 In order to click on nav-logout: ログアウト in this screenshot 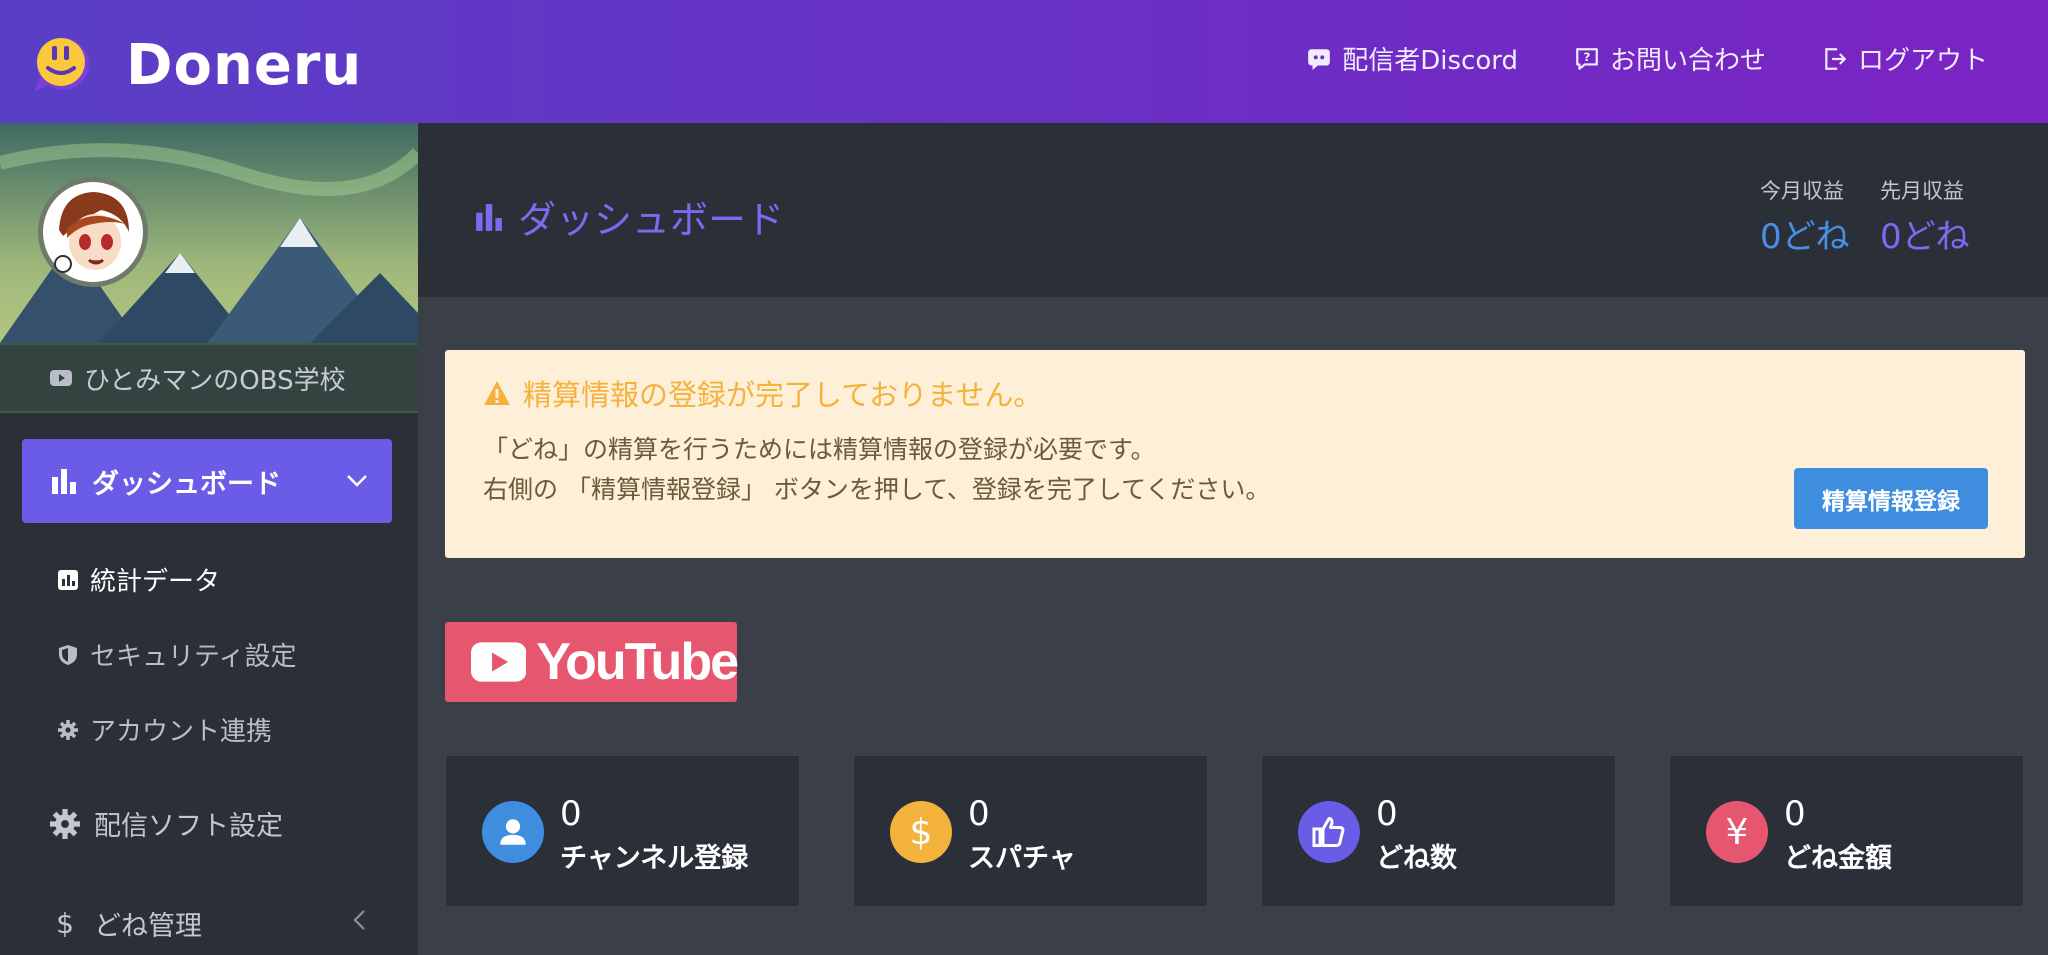, I will do `click(1905, 58)`.